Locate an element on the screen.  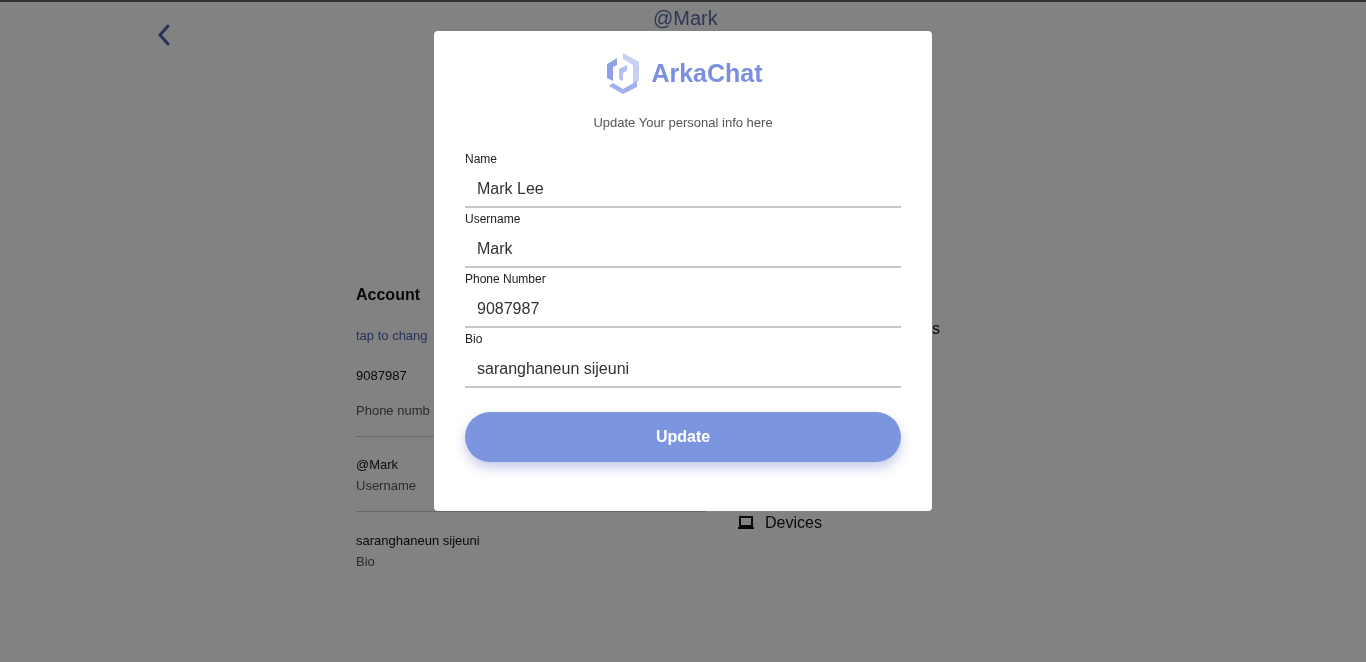
section-title: Account is located at coordinates (388, 295).